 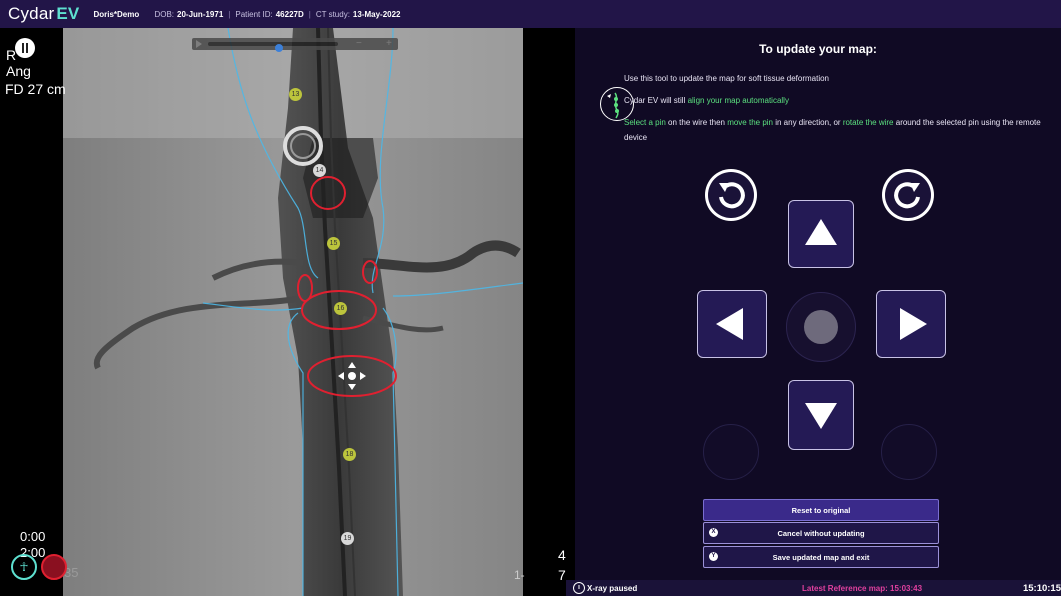 I want to click on arrow-right-icon, so click(x=913, y=324).